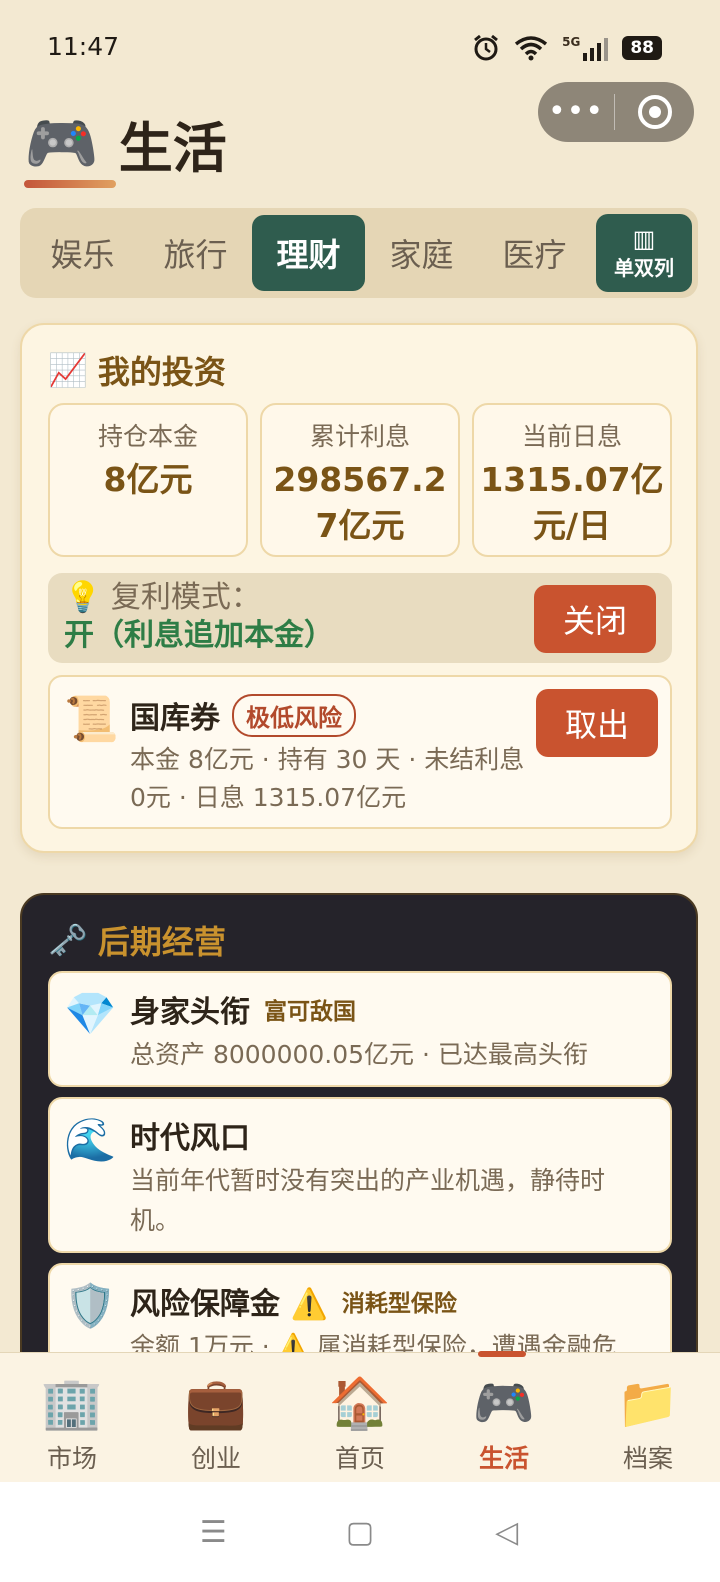 The width and height of the screenshot is (720, 1582). I want to click on stat-total-interest: 累计利息 298567.27亿元, so click(360, 480).